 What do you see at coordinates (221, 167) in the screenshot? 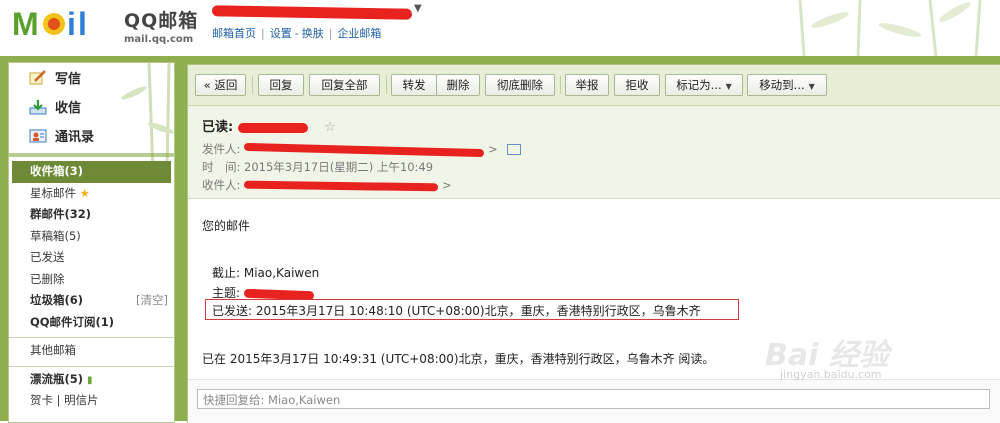
I see `time-label: 时 间:` at bounding box center [221, 167].